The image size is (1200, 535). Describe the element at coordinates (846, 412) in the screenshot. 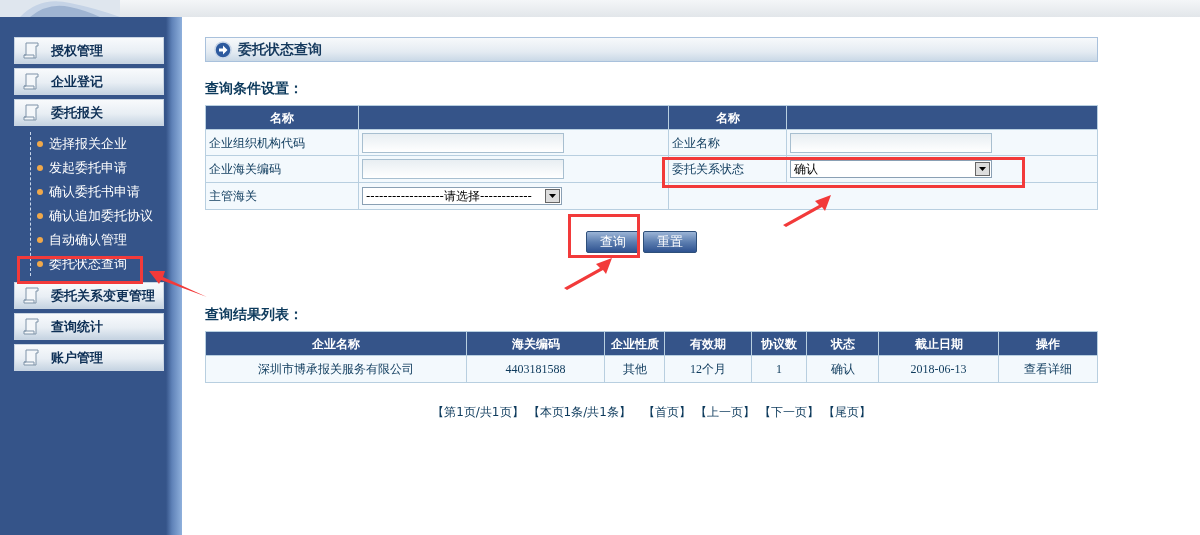

I see `page-link: 【尾页】` at that location.